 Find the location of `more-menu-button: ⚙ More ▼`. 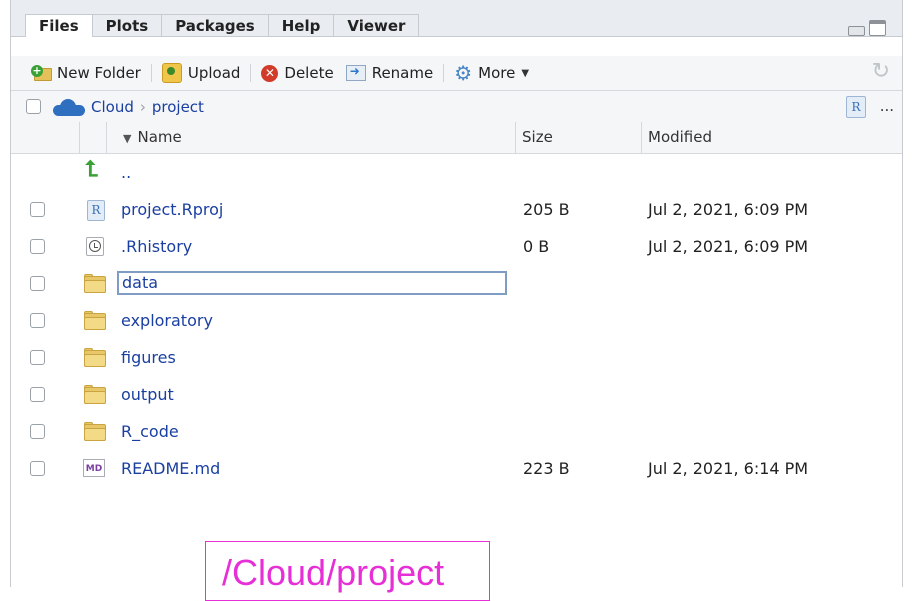

more-menu-button: ⚙ More ▼ is located at coordinates (491, 73).